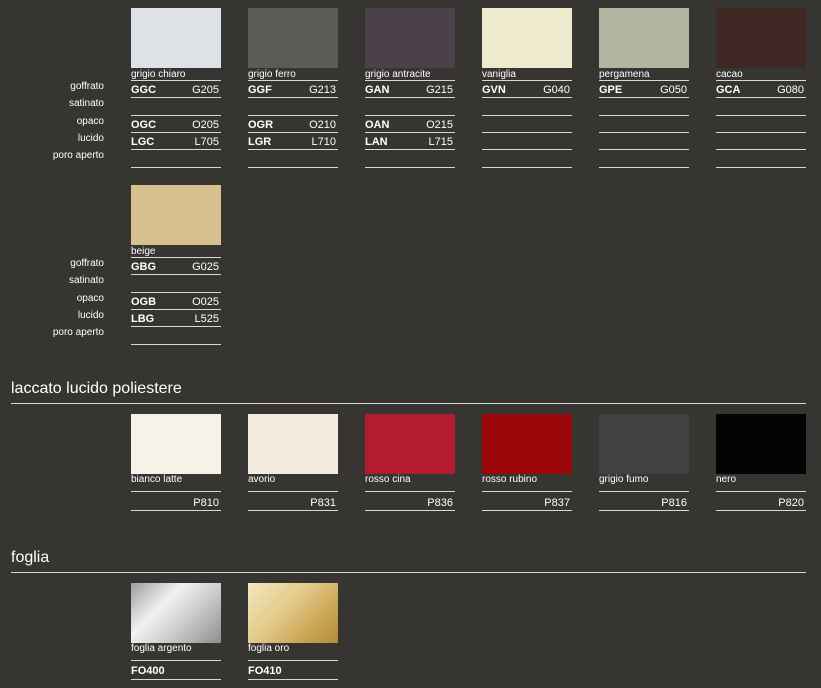 This screenshot has width=821, height=688. I want to click on color-name: nero, so click(726, 479).